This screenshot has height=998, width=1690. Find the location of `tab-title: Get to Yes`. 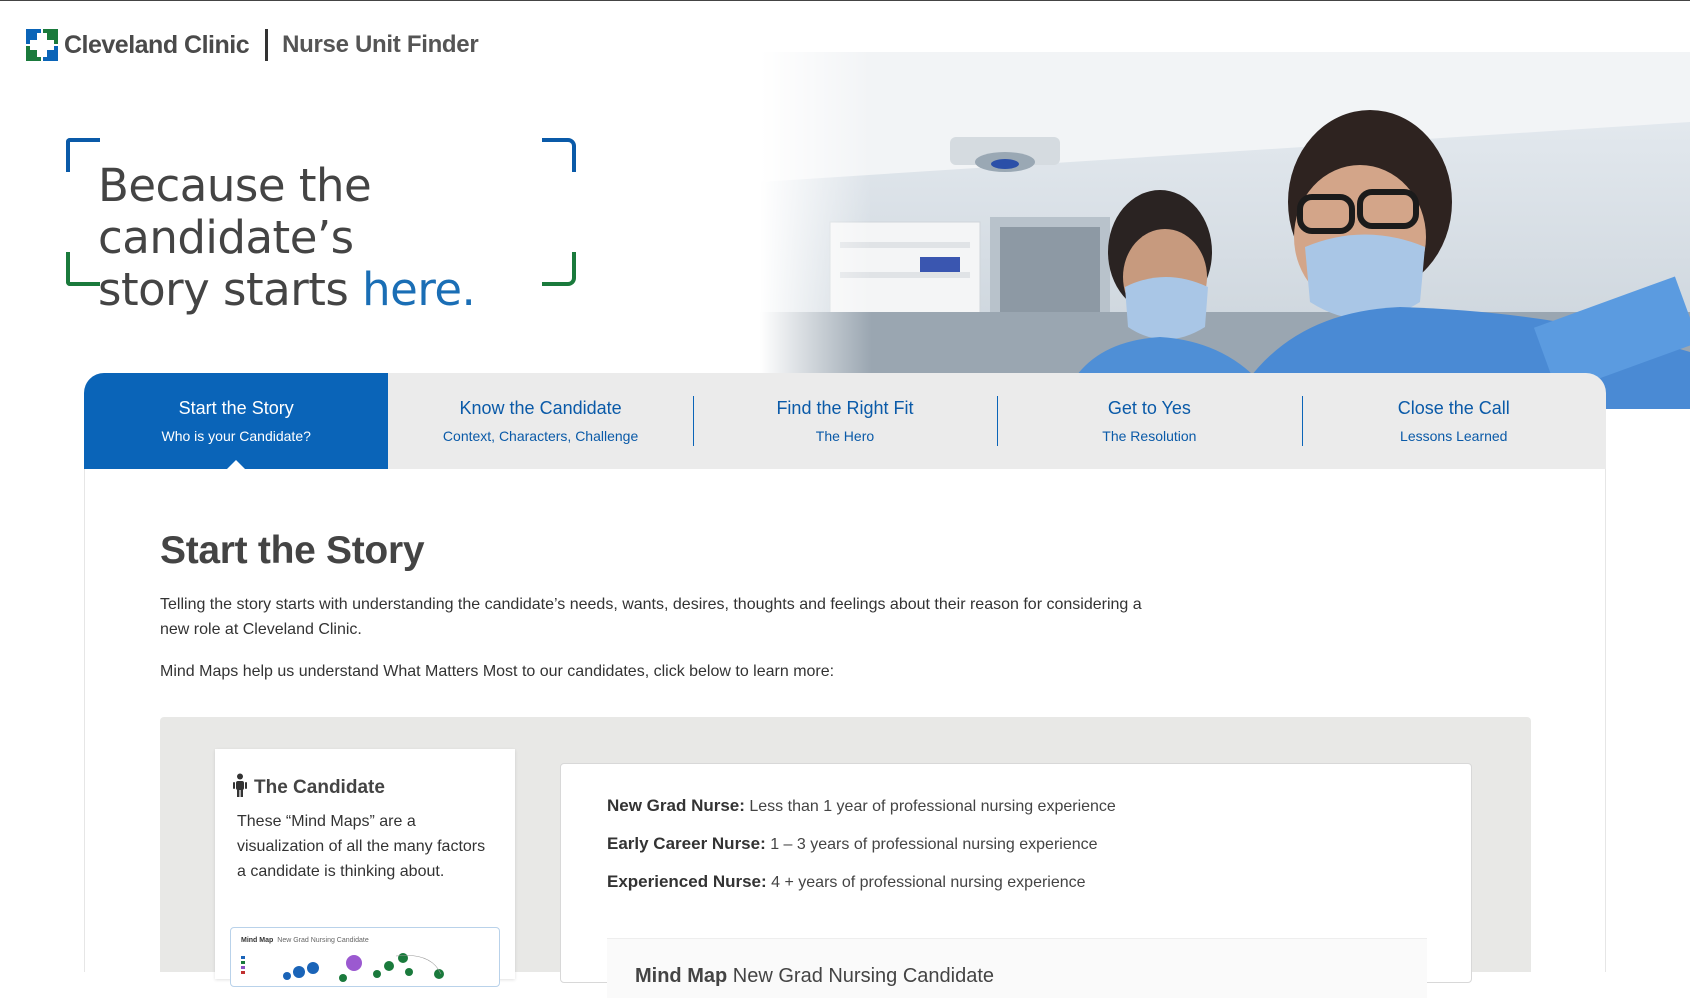

tab-title: Get to Yes is located at coordinates (1149, 408).